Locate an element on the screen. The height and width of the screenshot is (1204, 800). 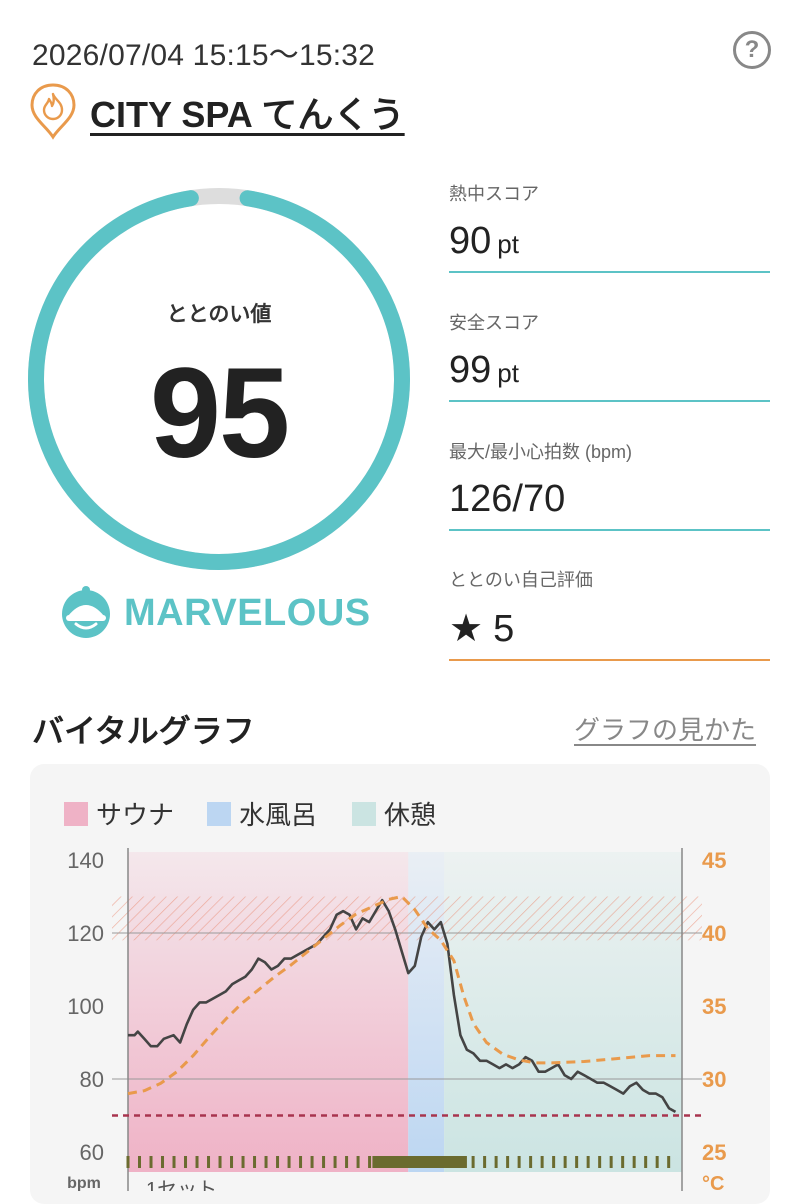
y-left-tick-label: 60 is located at coordinates (92, 1152).